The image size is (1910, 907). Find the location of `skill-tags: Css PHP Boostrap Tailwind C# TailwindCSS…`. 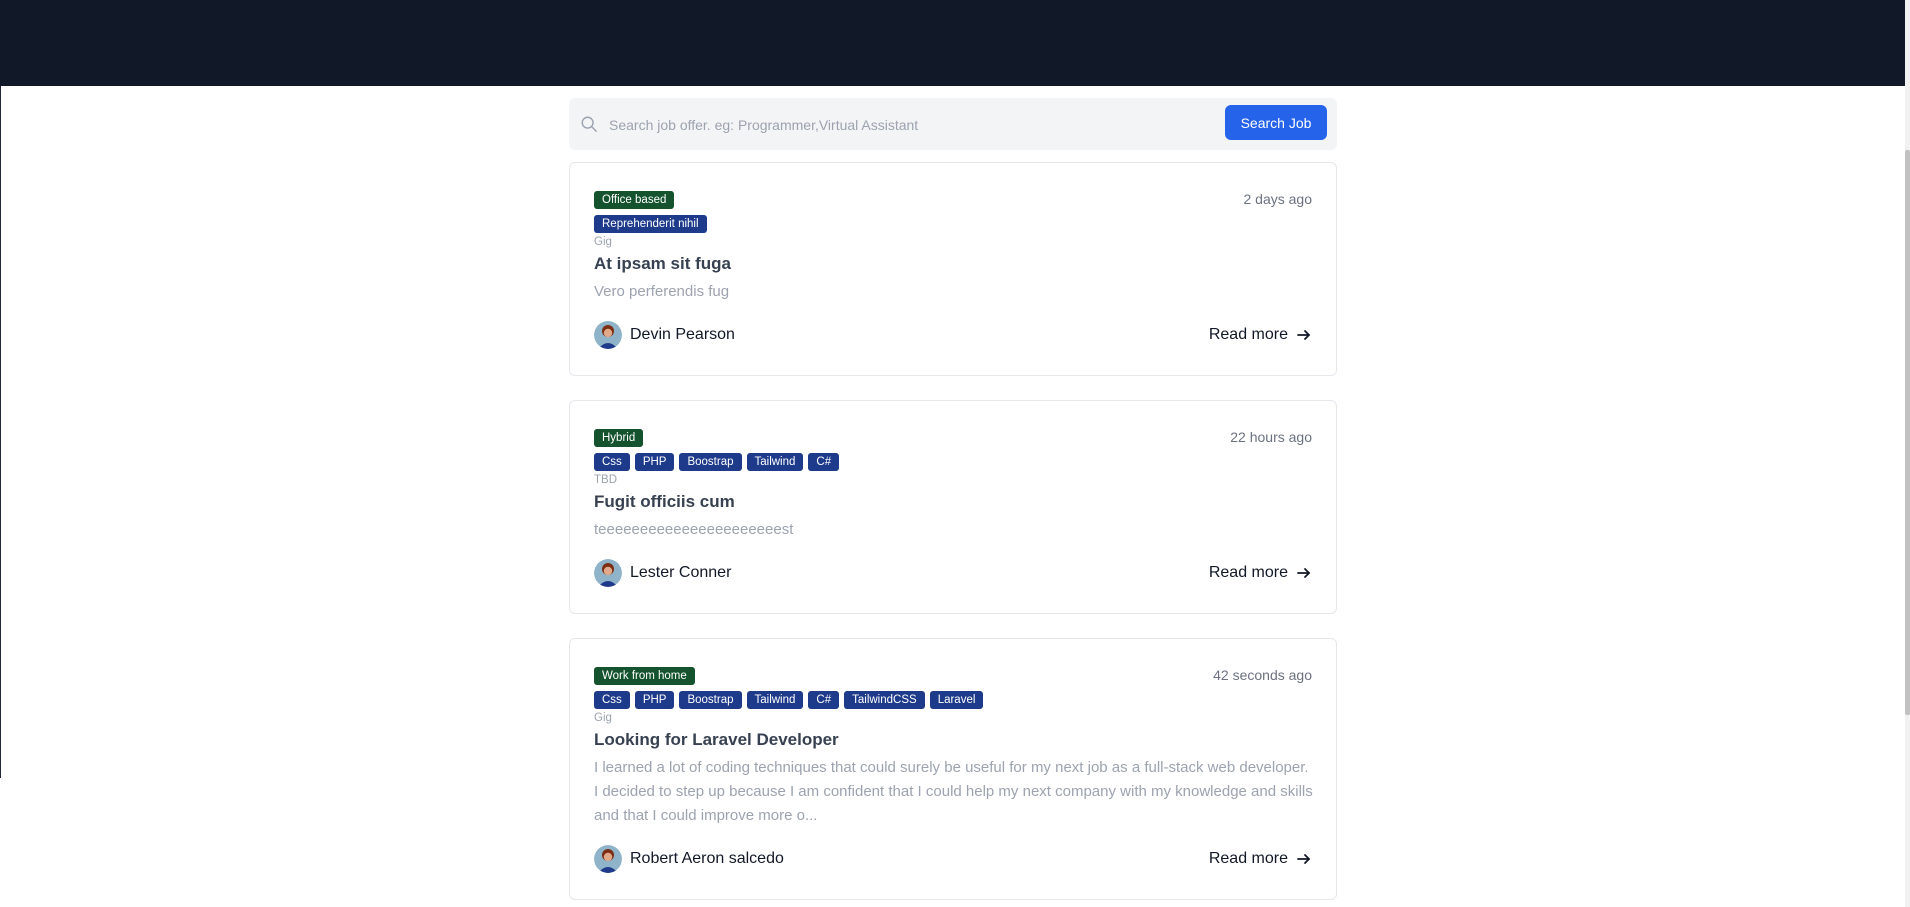

skill-tags: Css PHP Boostrap Tailwind C# TailwindCSS… is located at coordinates (789, 700).